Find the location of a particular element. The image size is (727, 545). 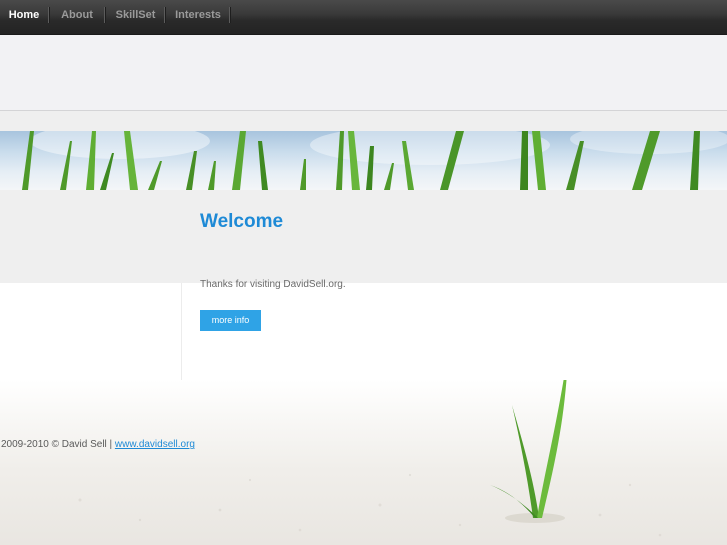

nav-item-interests: Interests is located at coordinates (198, 15).